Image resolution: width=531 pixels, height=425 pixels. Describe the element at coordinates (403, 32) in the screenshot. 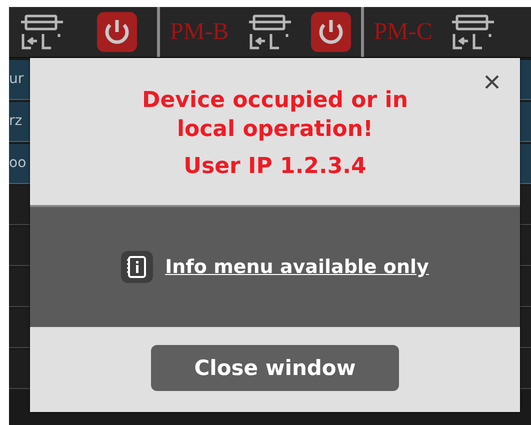

I see `module-label: PM-C` at that location.